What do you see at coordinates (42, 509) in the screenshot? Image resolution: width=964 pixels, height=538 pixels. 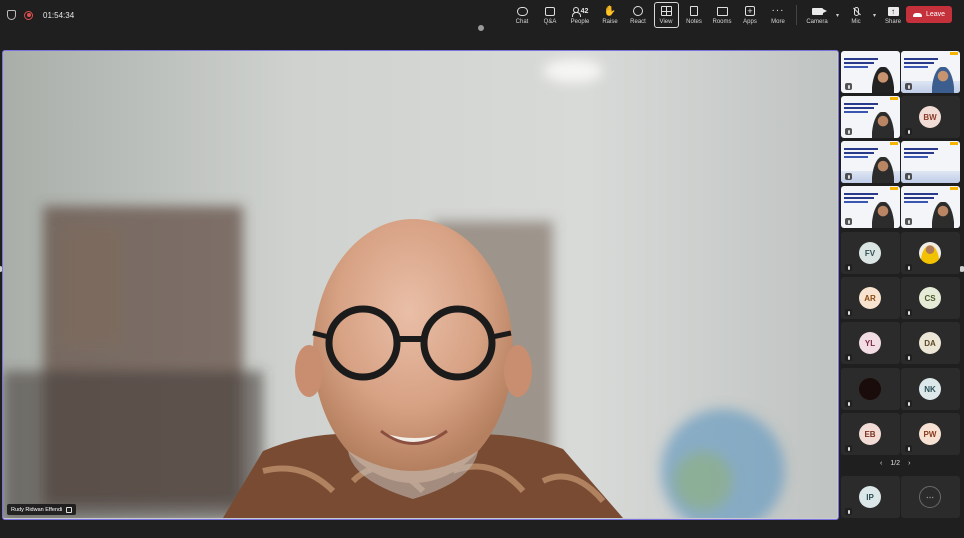 I see `speaker-nameplate: Rudy Ridwan Effendi` at bounding box center [42, 509].